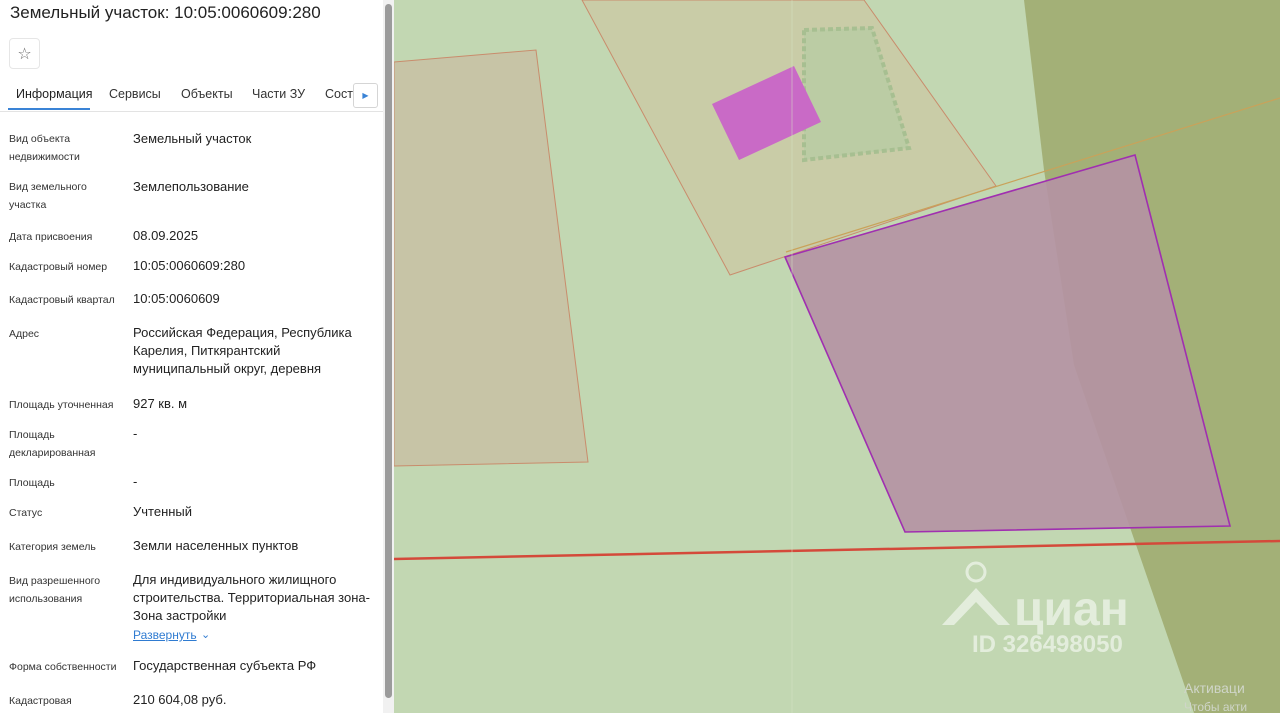  Describe the element at coordinates (49, 109) in the screenshot. I see `active-tab-indicator` at that location.